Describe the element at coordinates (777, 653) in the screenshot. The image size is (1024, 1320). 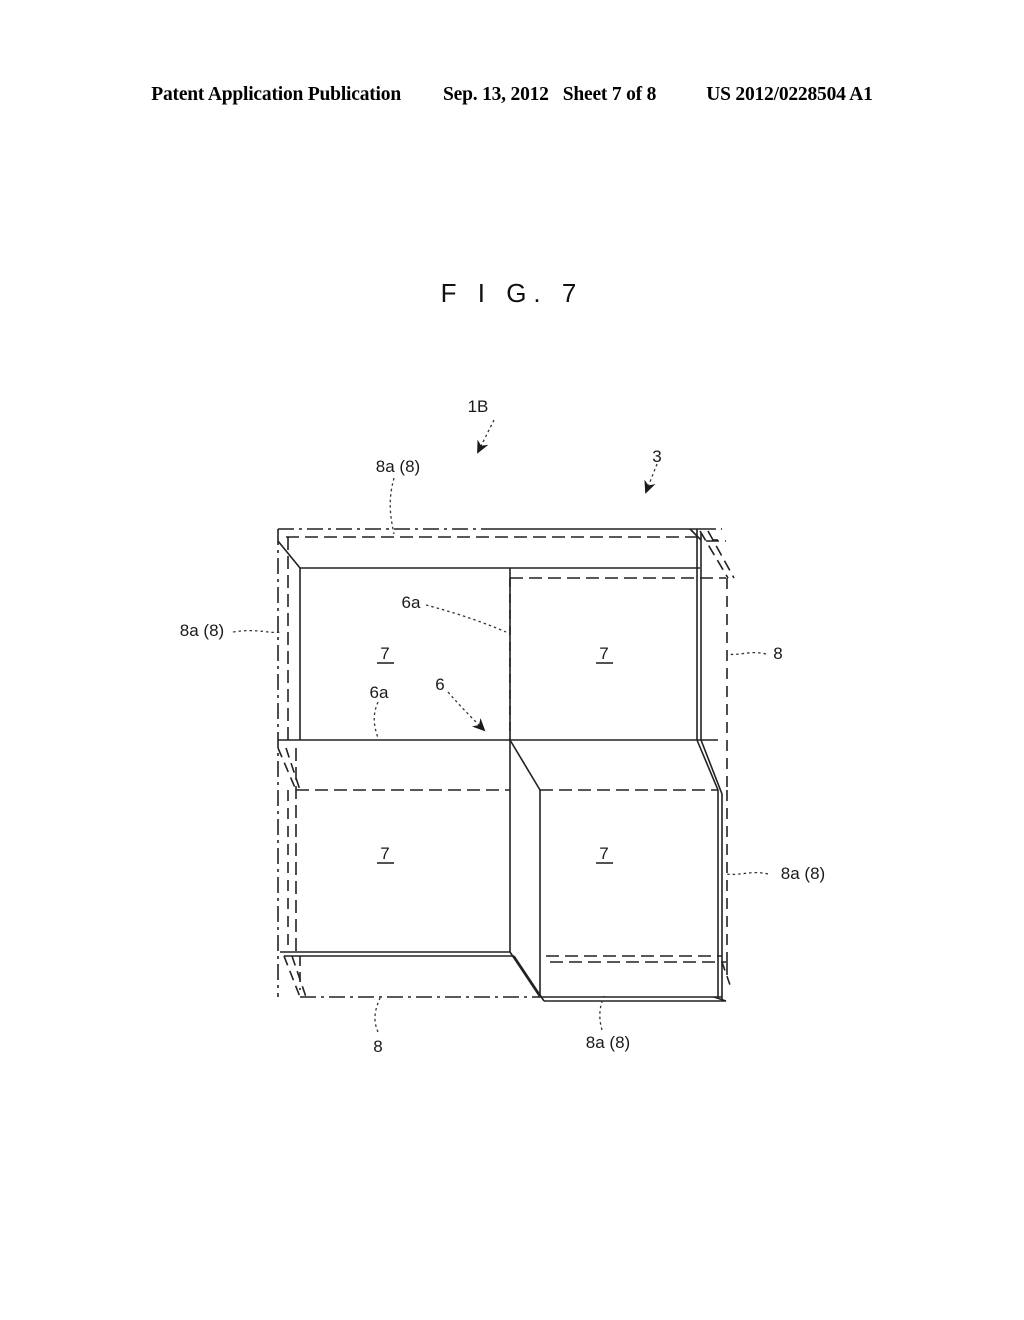
I see `label-8-right: 8` at that location.